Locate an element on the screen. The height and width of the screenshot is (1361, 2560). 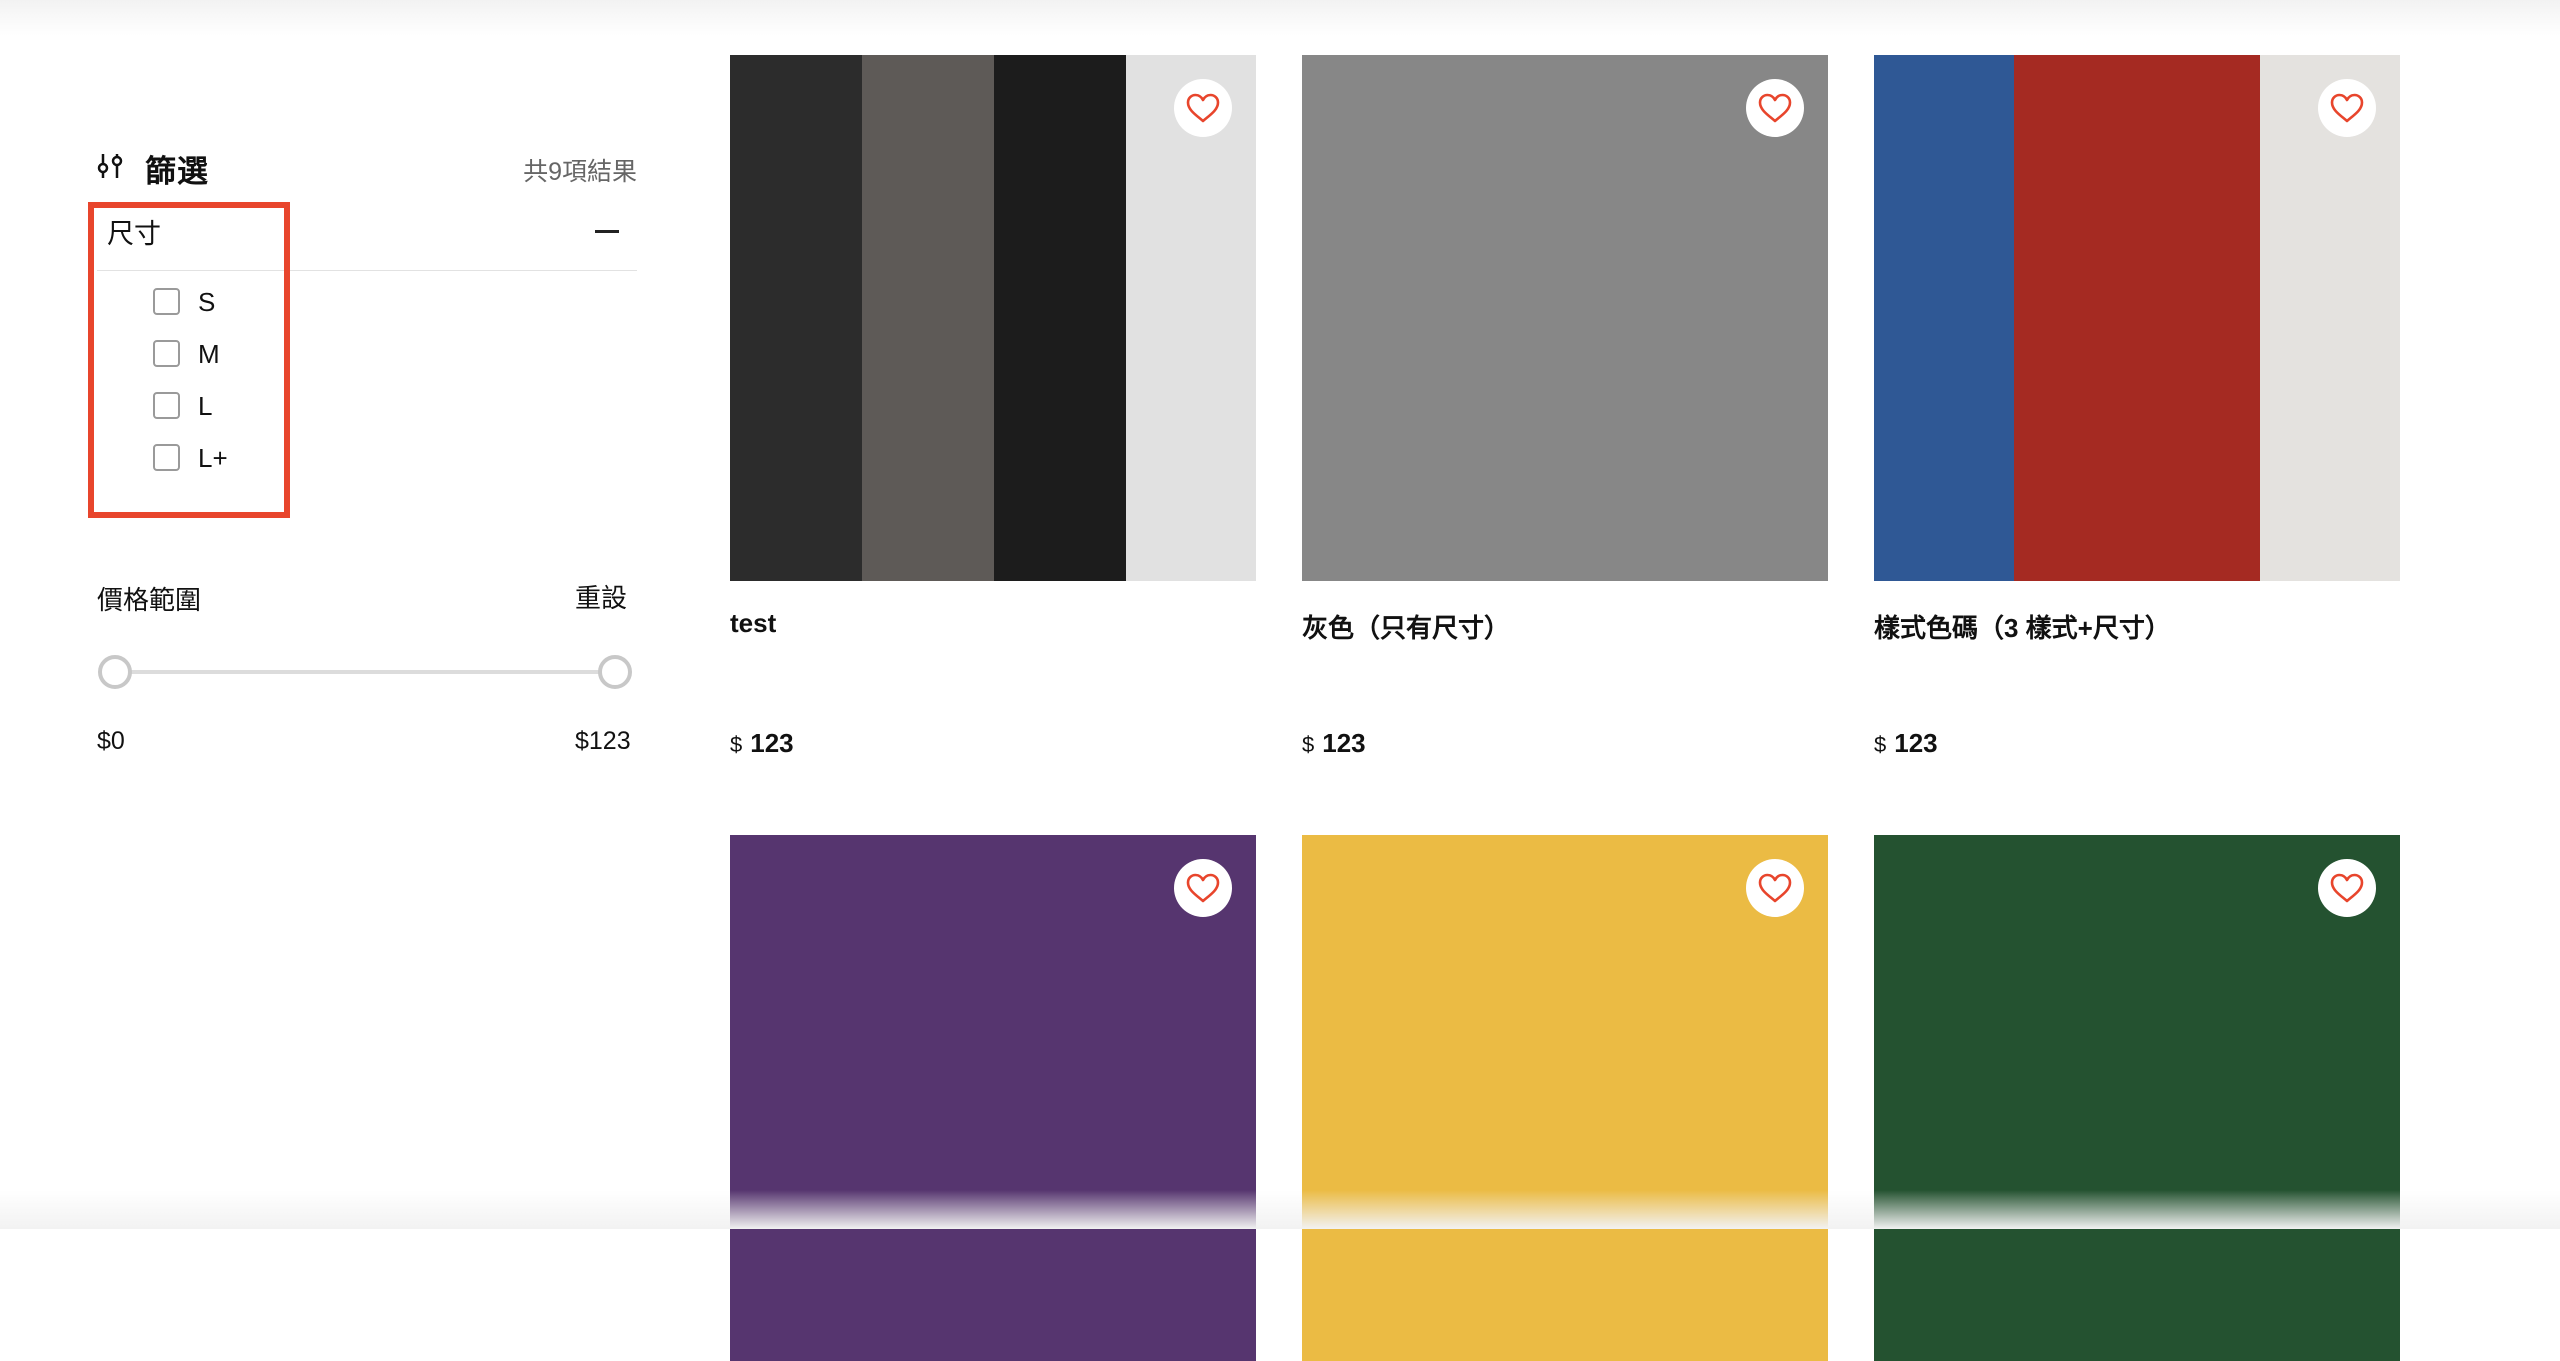
size-option-lplus: L+ is located at coordinates (213, 460).